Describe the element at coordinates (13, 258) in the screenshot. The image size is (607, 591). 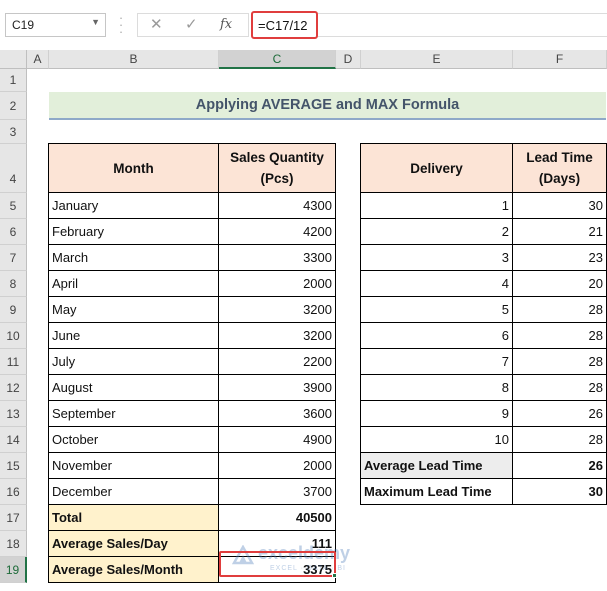
I see `row-header-7: 7` at that location.